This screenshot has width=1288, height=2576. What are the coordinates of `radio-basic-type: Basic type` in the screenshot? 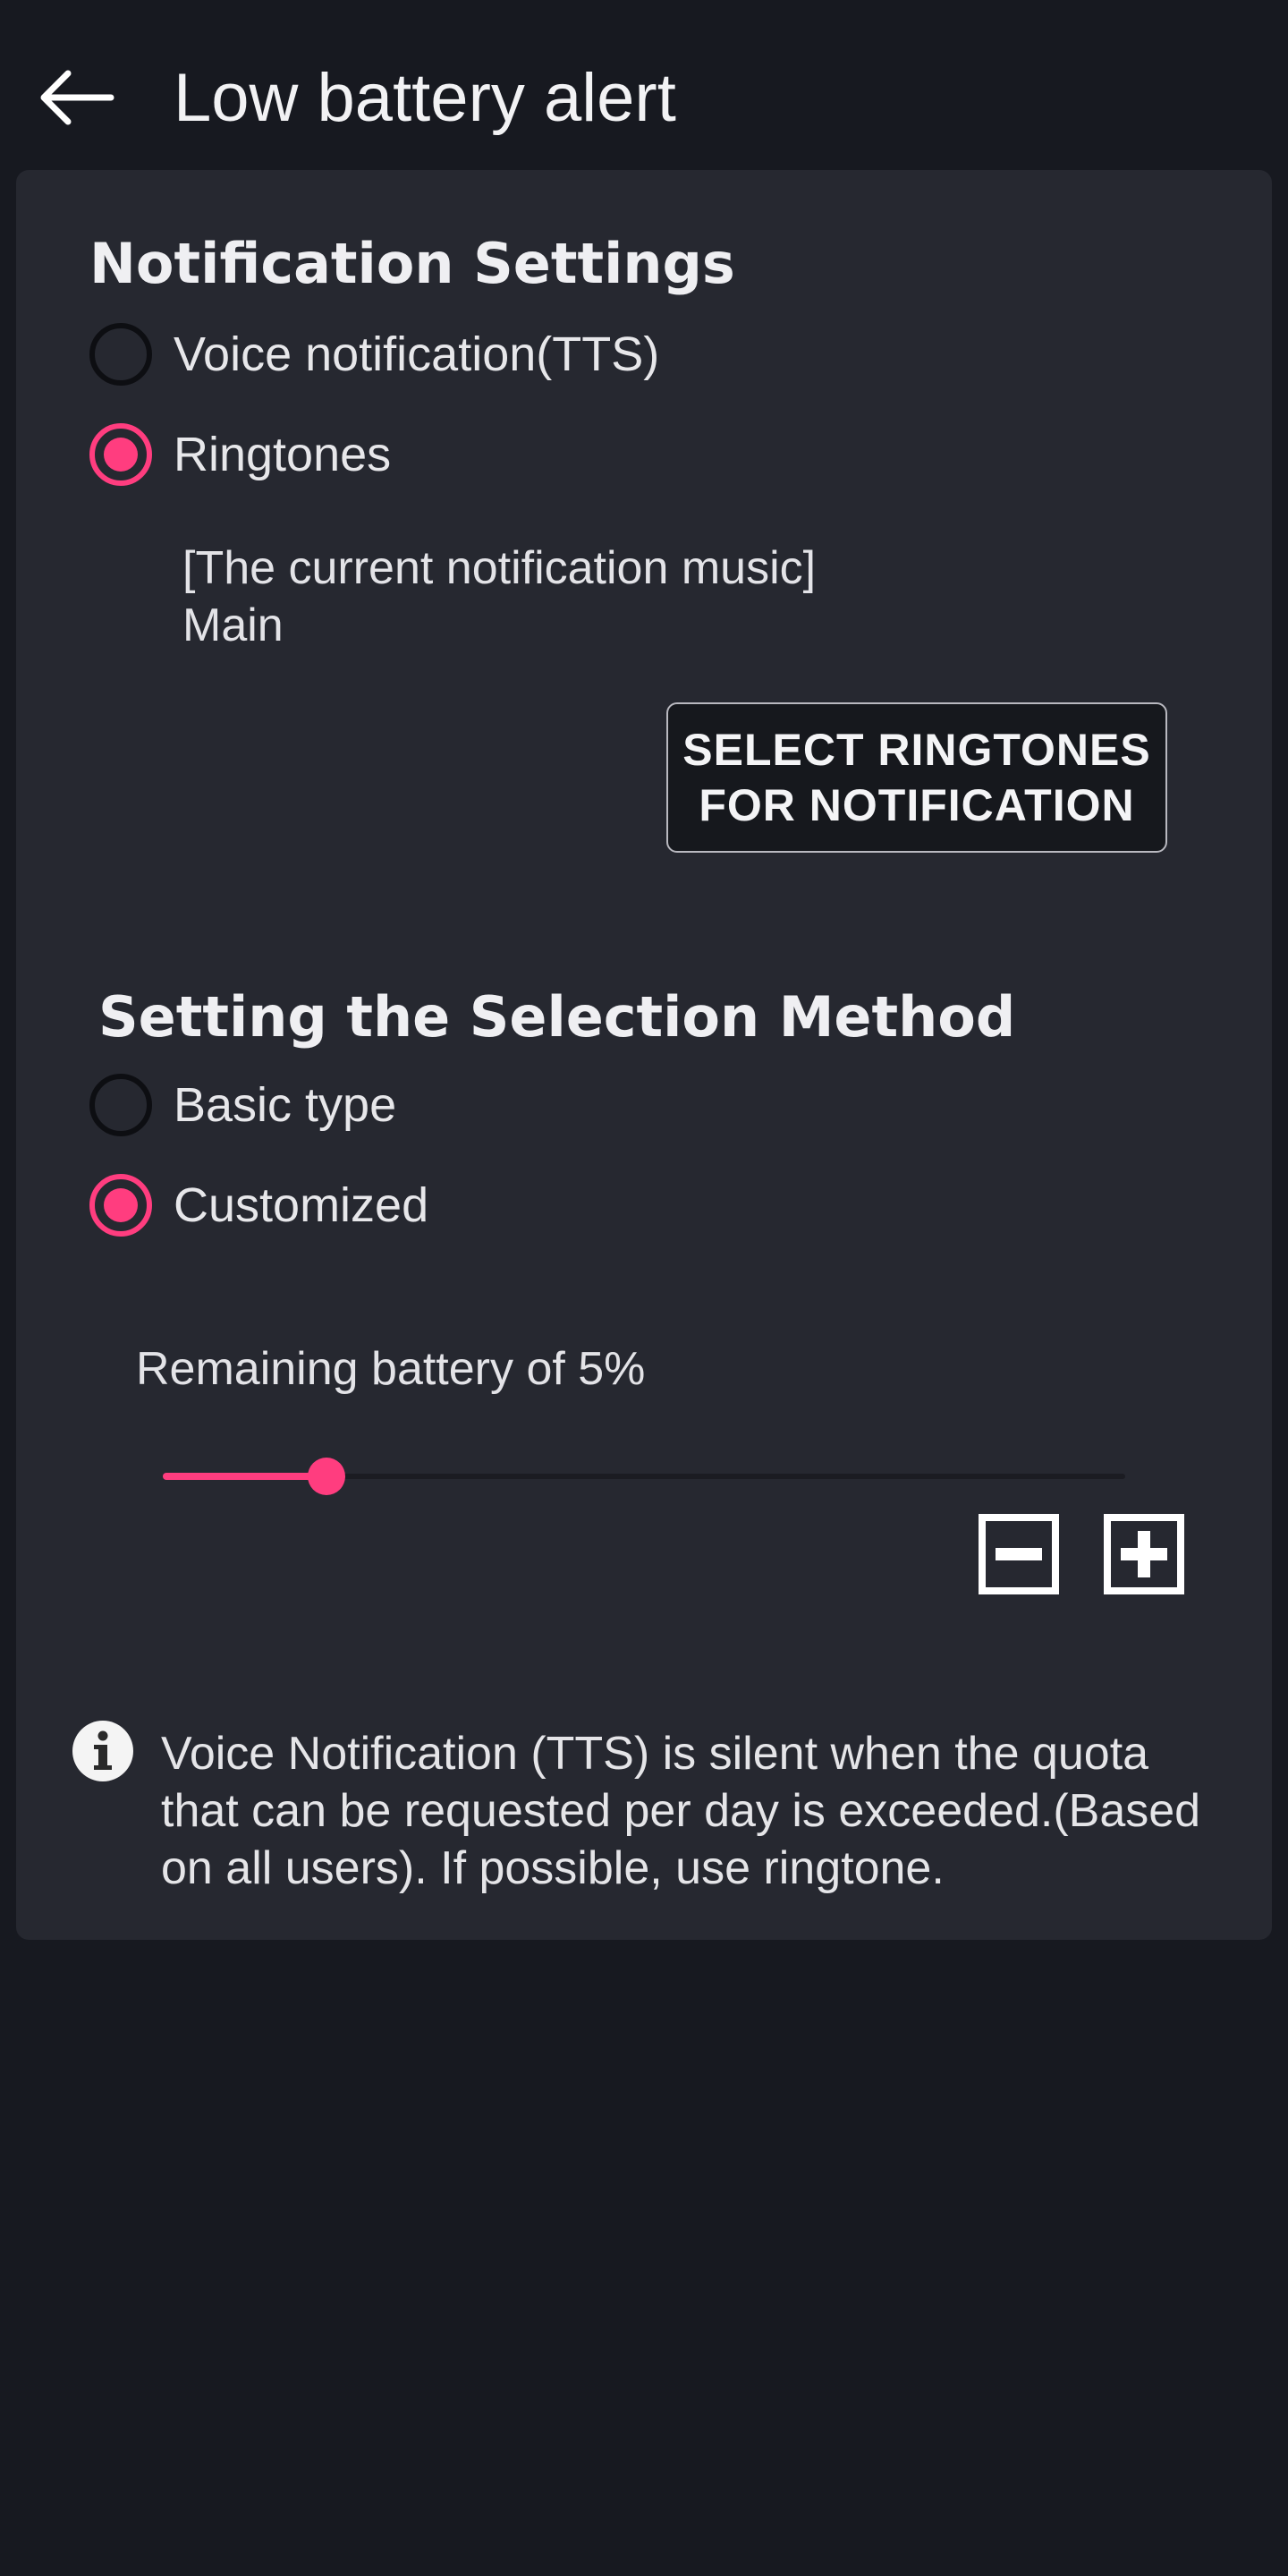 It's located at (242, 1105).